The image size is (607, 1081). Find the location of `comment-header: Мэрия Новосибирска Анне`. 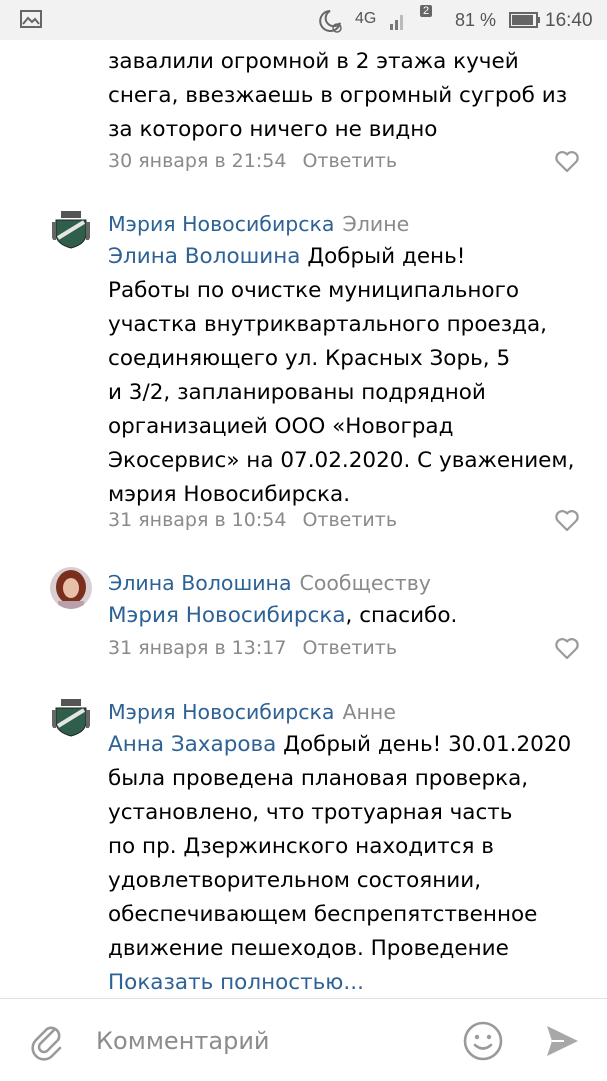

comment-header: Мэрия Новосибирска Анне is located at coordinates (252, 712).